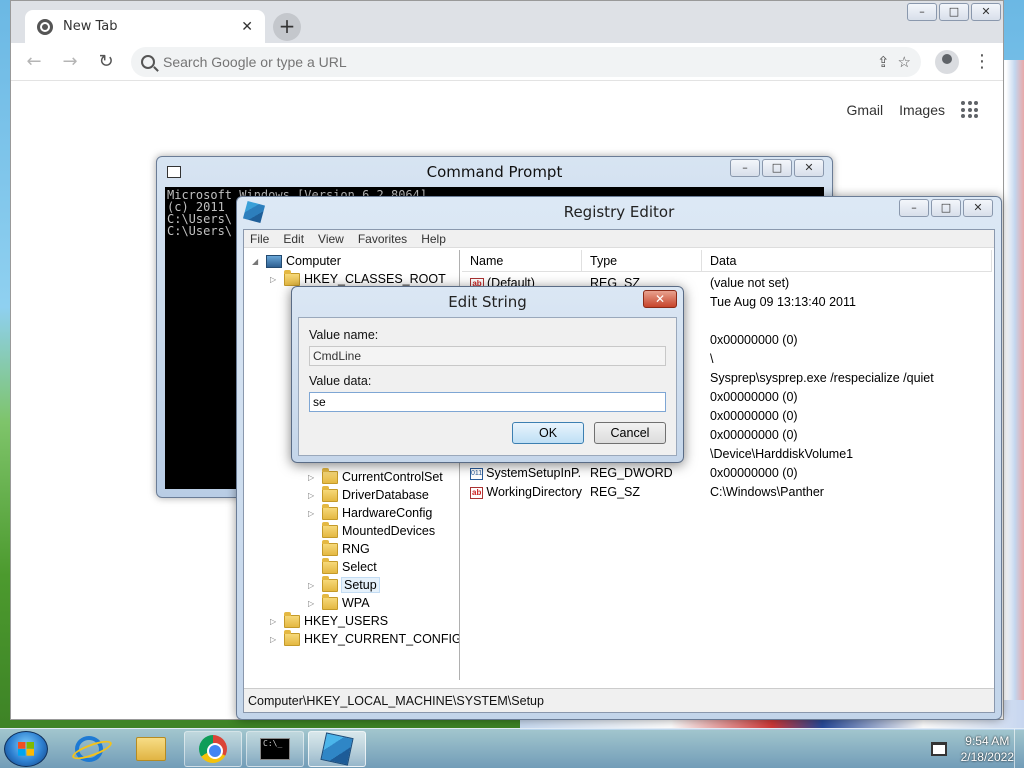  Describe the element at coordinates (477, 473) in the screenshot. I see `binary-value-icon: 011` at that location.